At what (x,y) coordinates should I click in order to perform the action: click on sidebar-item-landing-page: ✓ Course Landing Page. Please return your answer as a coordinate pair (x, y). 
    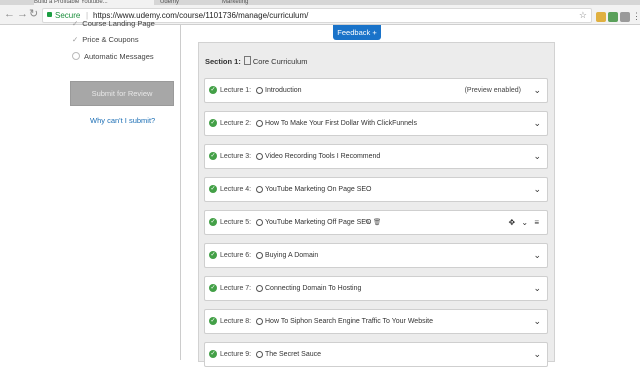
    Looking at the image, I should click on (113, 23).